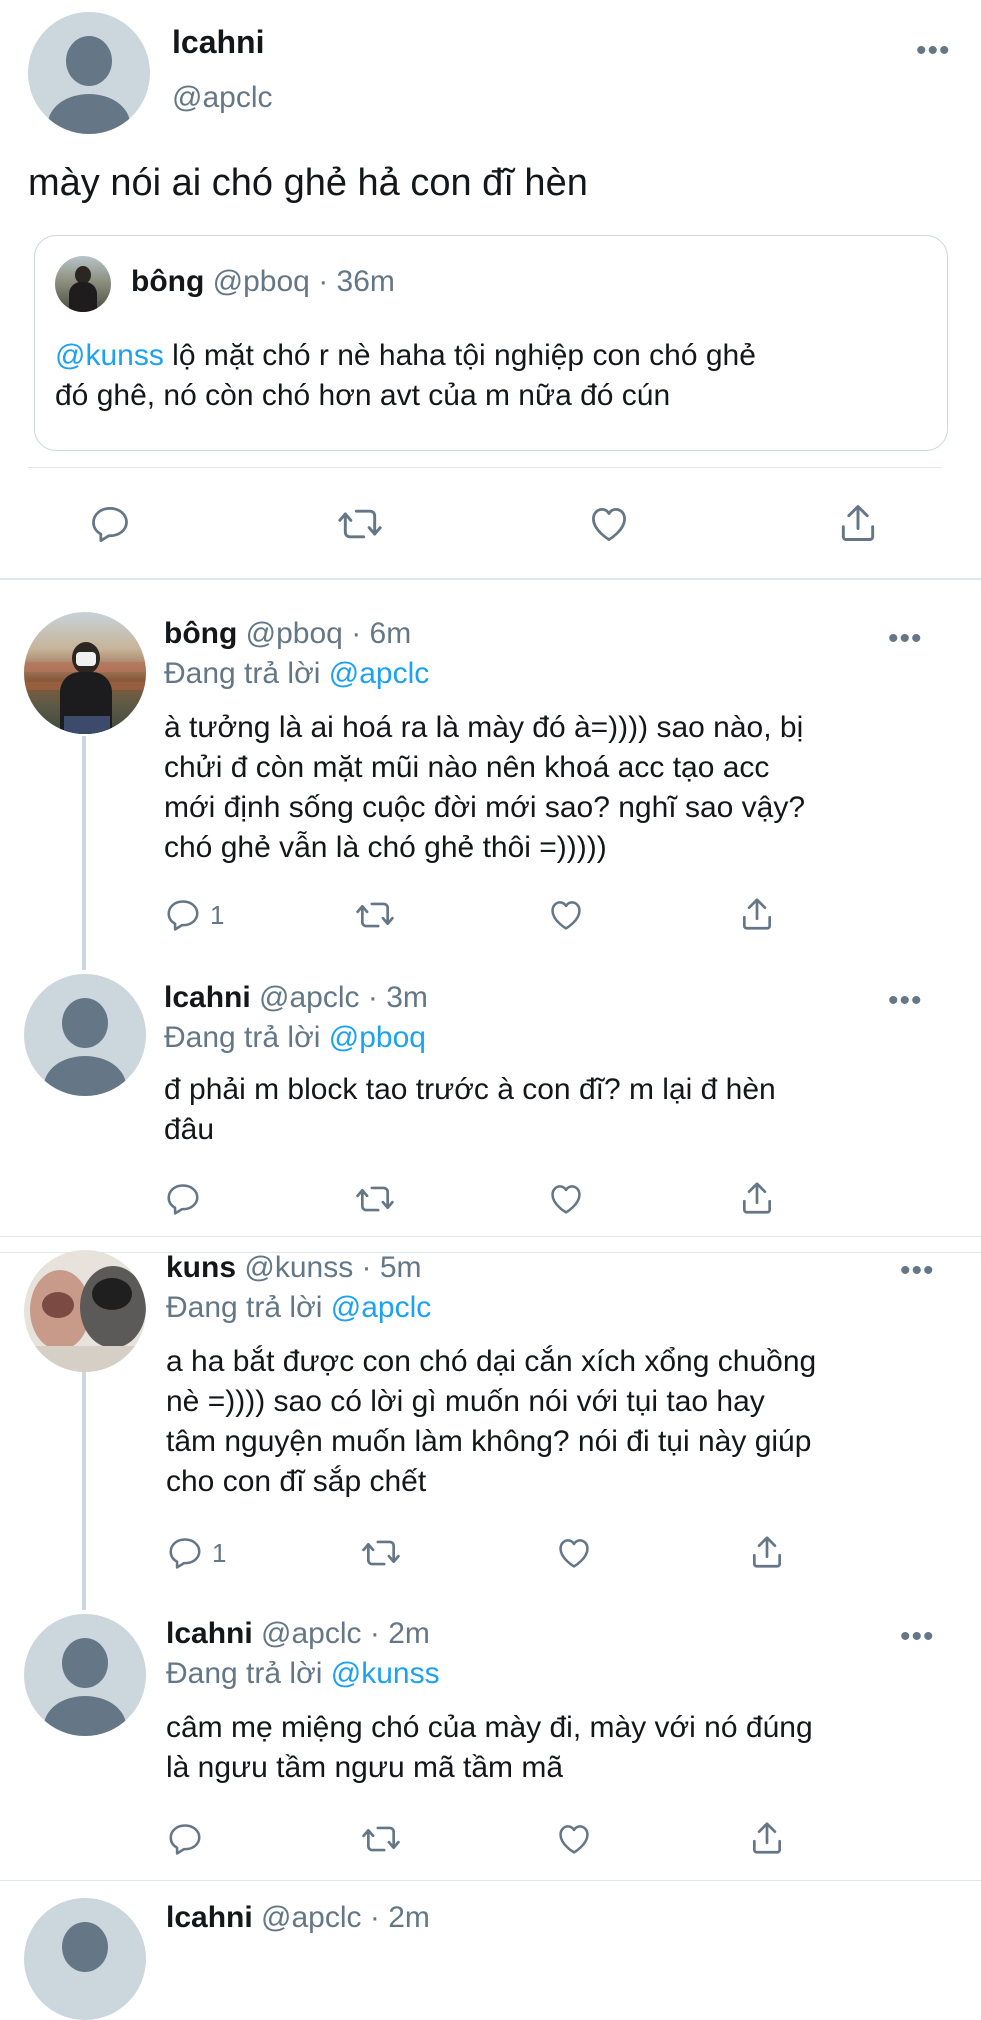  I want to click on quoted-display-name: bông, so click(168, 281).